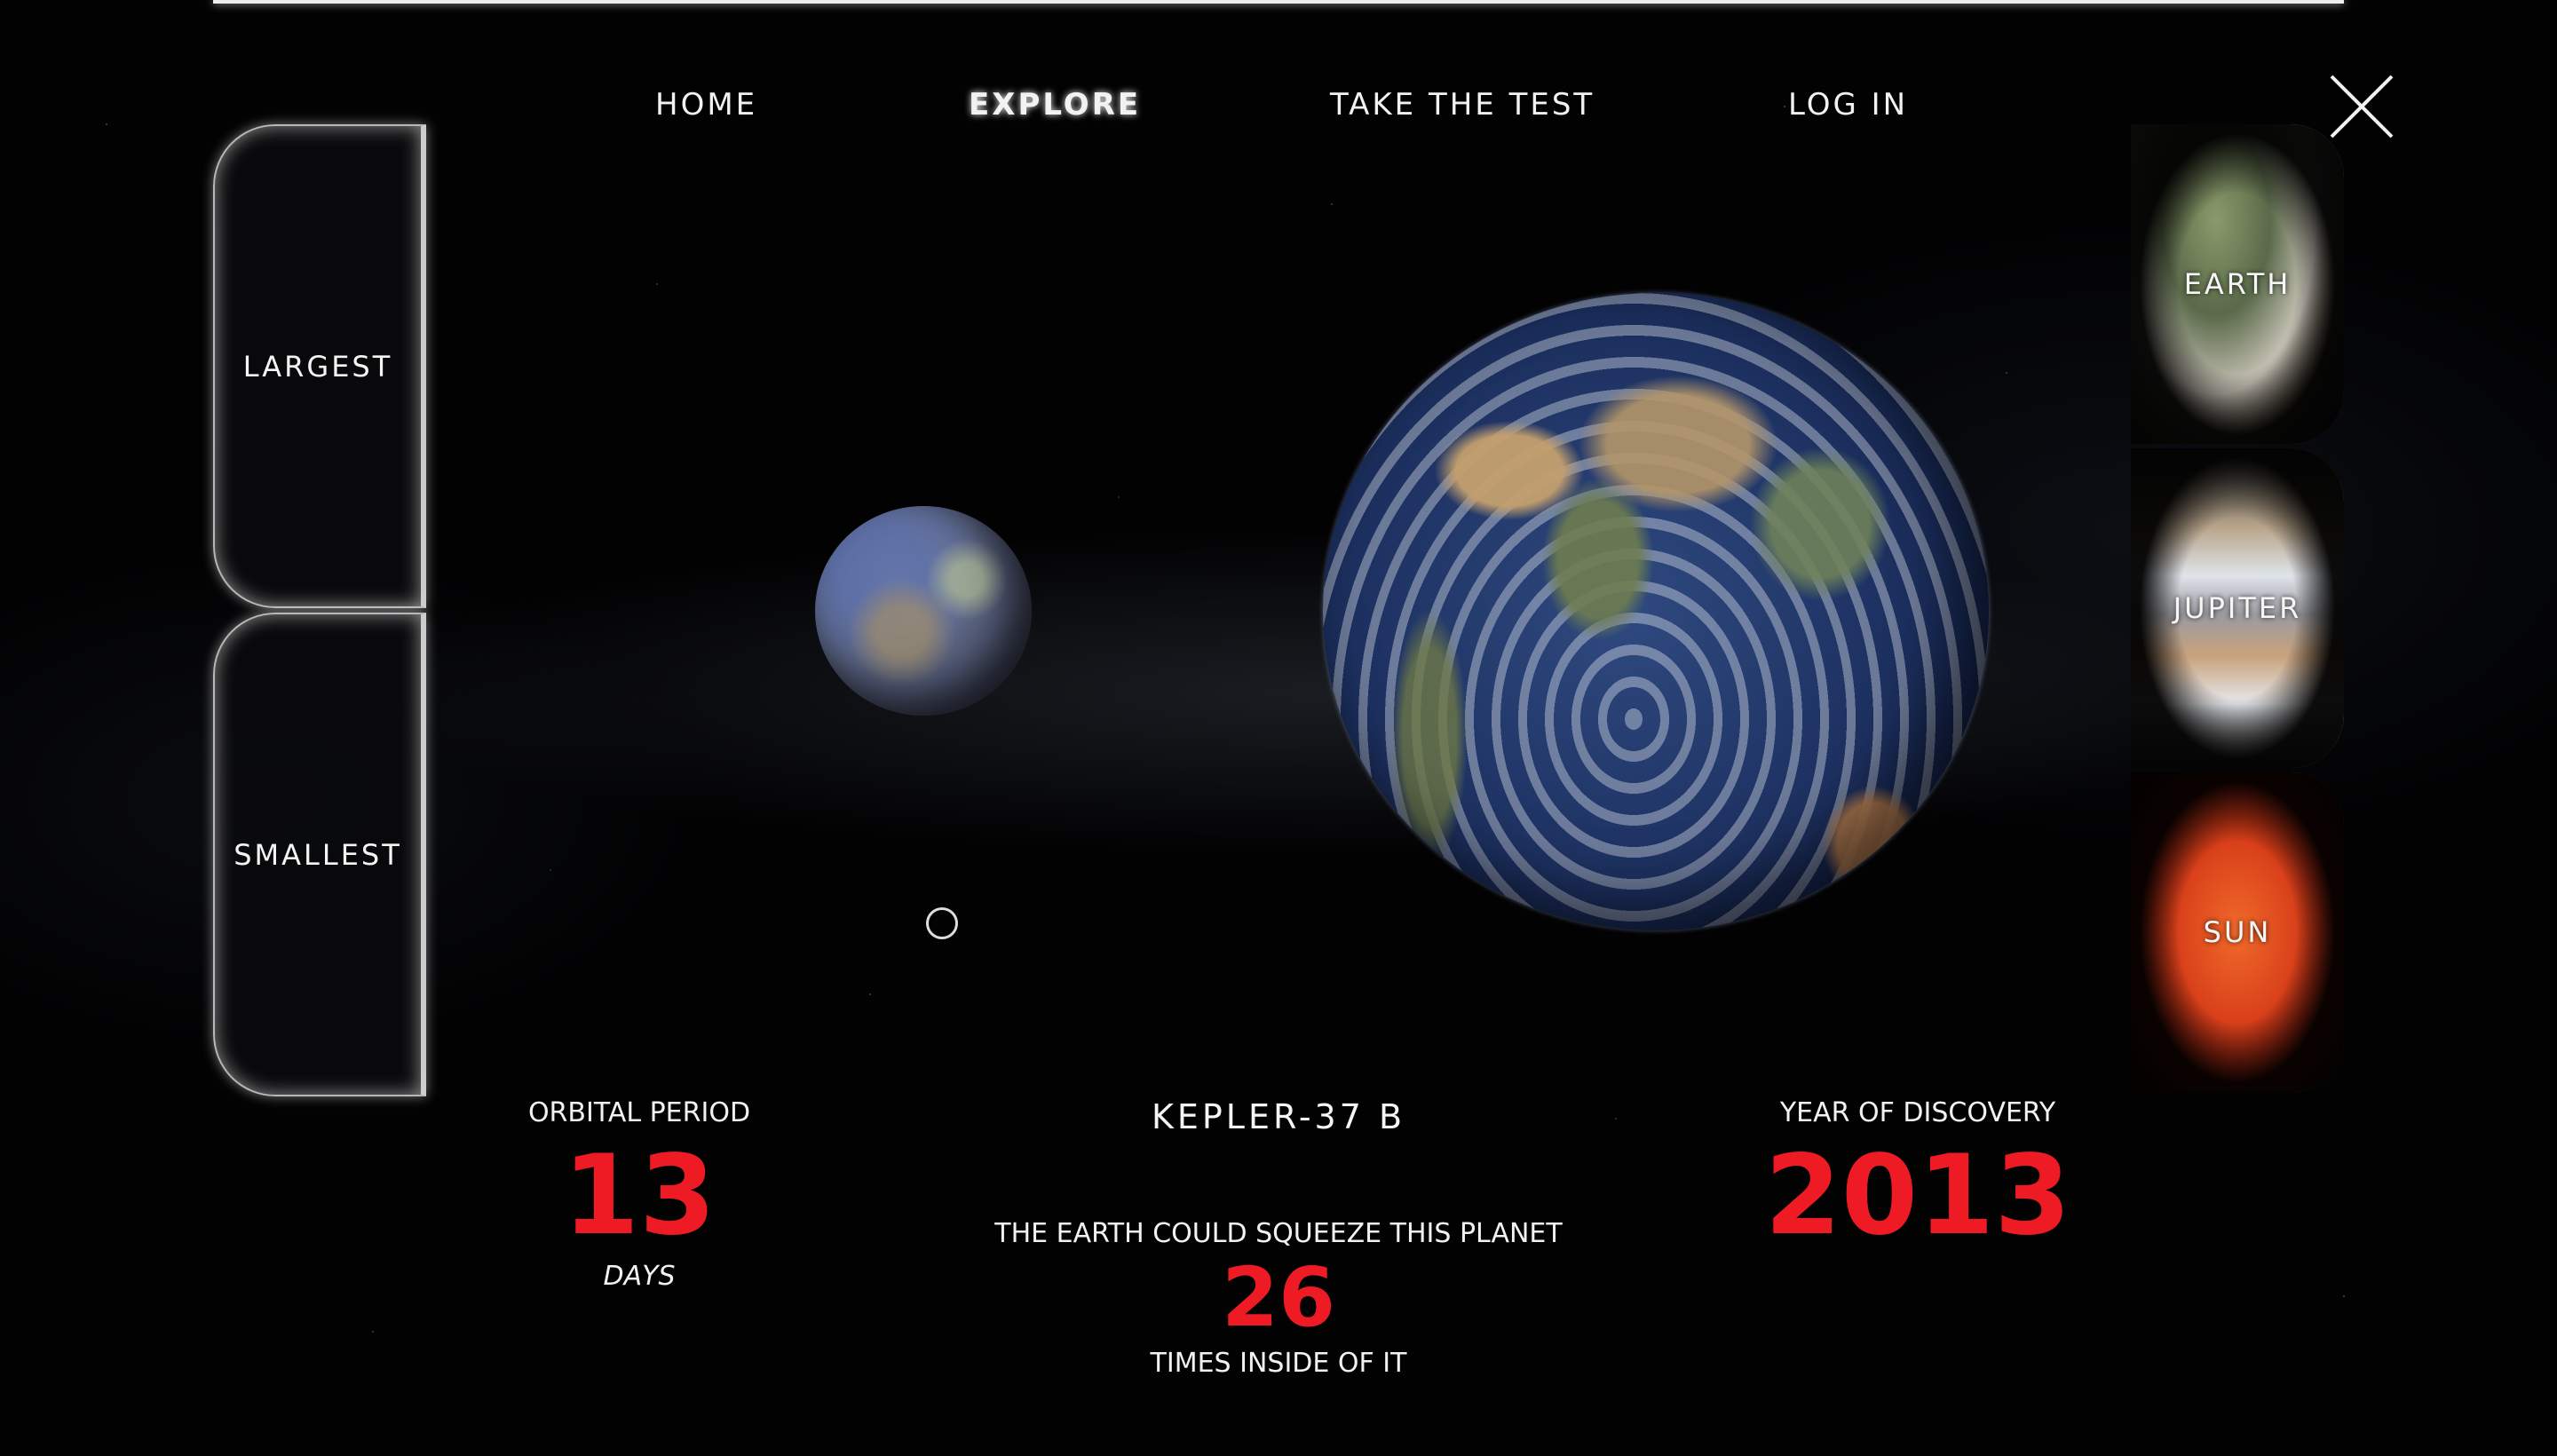 The image size is (2557, 1456). What do you see at coordinates (923, 611) in the screenshot?
I see `kepler-37b-planet` at bounding box center [923, 611].